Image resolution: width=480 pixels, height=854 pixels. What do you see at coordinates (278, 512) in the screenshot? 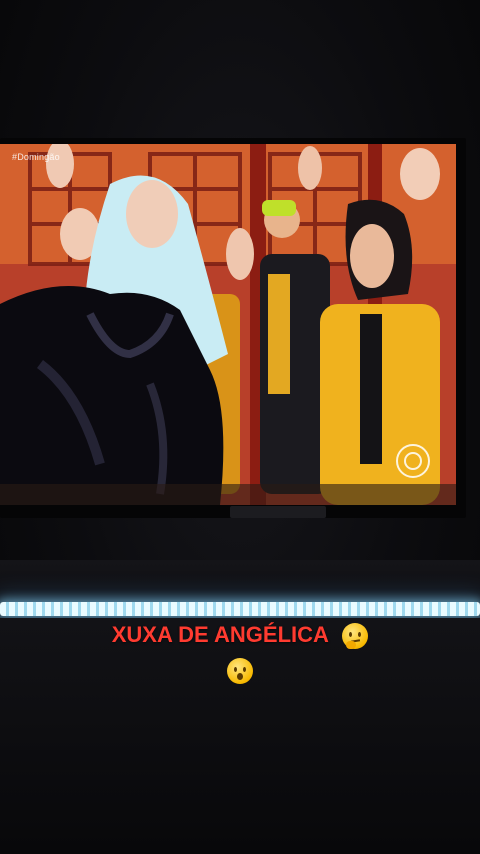
I see `tv-stand` at bounding box center [278, 512].